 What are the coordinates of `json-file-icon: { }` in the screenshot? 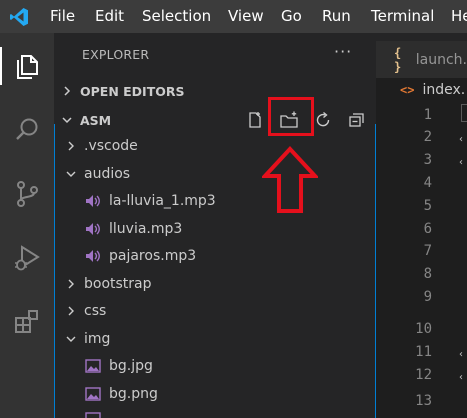 It's located at (398, 59).